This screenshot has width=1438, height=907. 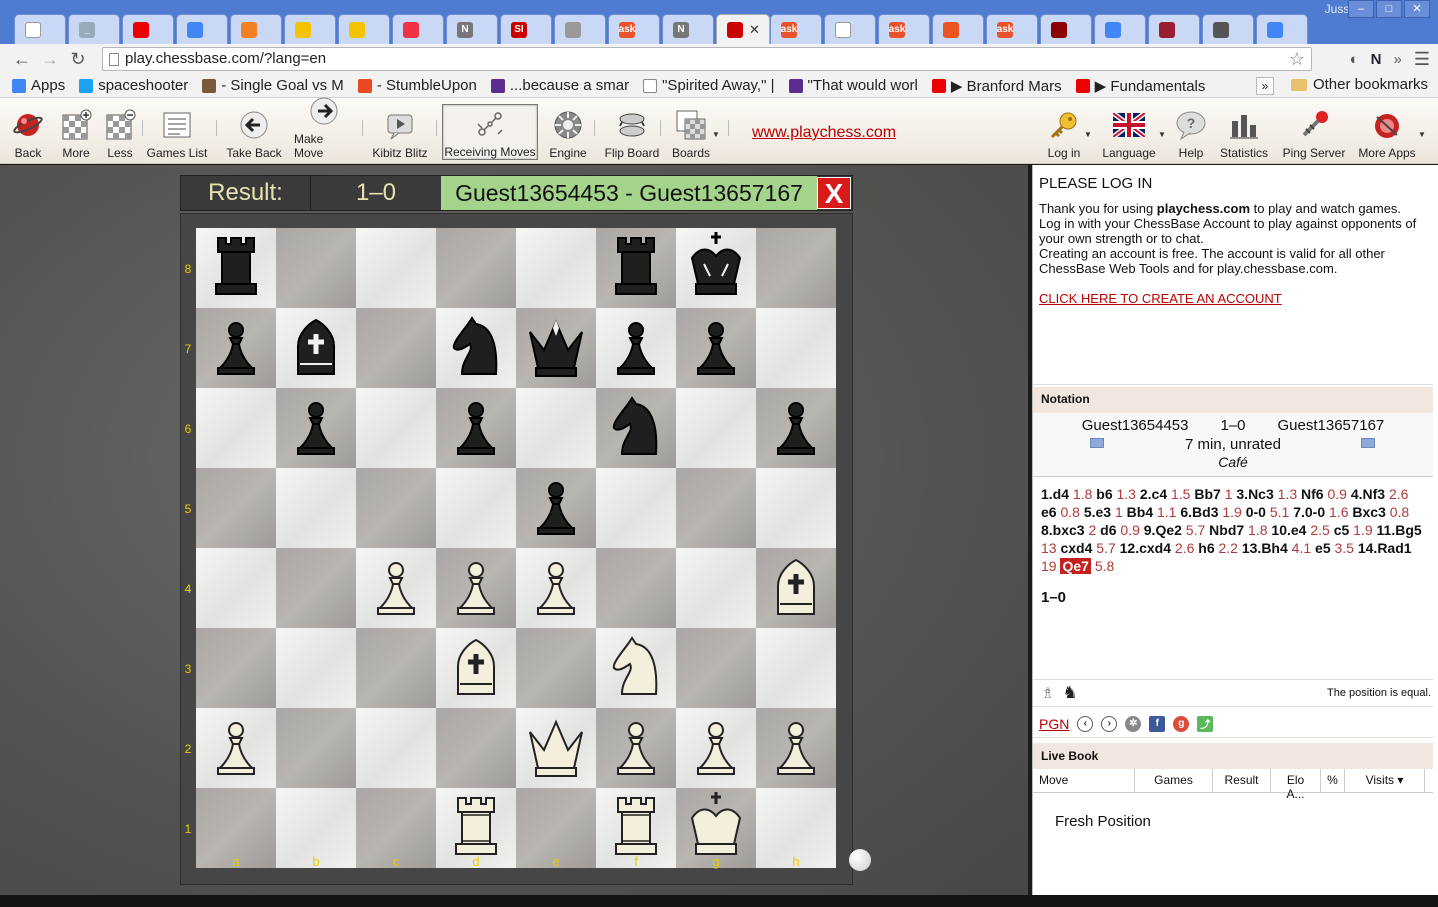 I want to click on move-san: 14.Rad1, so click(x=1385, y=548).